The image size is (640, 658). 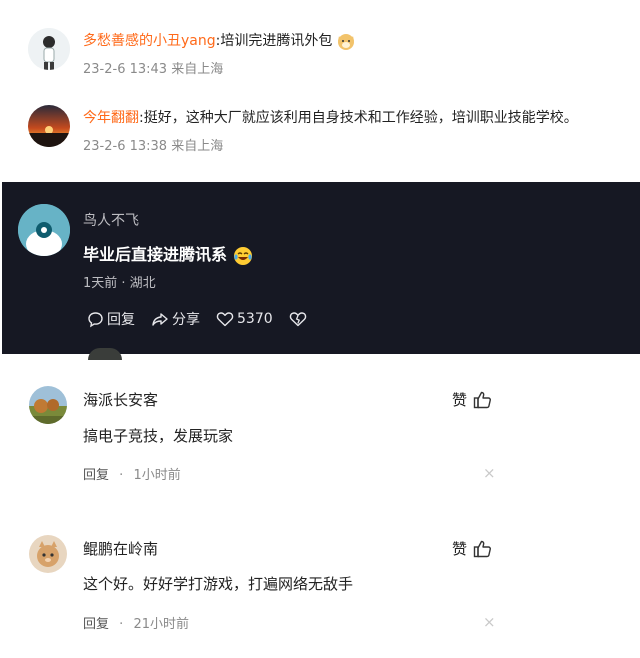 I want to click on comment-meta: 23-2-6 13:43 来自上海, so click(x=153, y=69).